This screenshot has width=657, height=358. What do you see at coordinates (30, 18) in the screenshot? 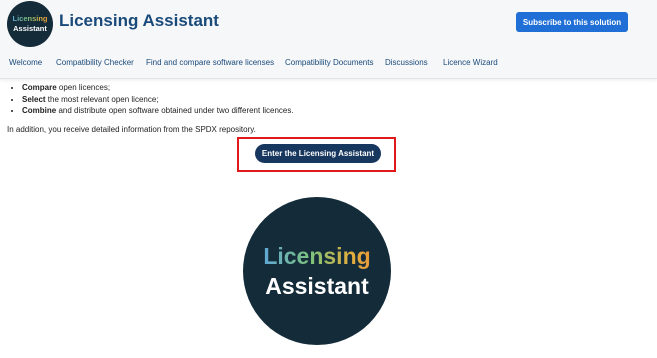
I see `logo-word-licensing: Licensing` at bounding box center [30, 18].